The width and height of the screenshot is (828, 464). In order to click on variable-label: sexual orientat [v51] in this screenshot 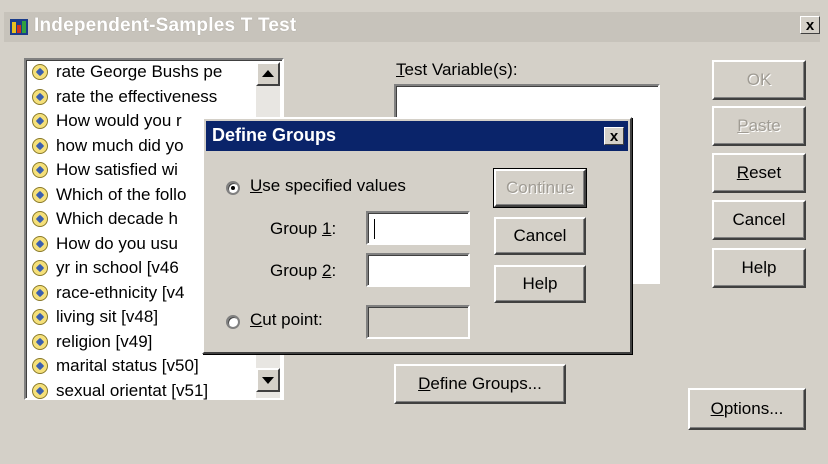, I will do `click(132, 390)`.